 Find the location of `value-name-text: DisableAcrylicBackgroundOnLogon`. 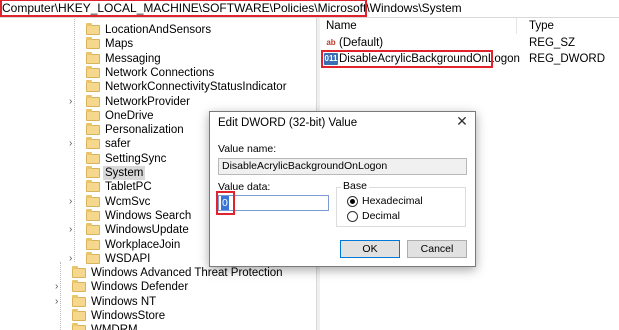

value-name-text: DisableAcrylicBackgroundOnLogon is located at coordinates (305, 166).